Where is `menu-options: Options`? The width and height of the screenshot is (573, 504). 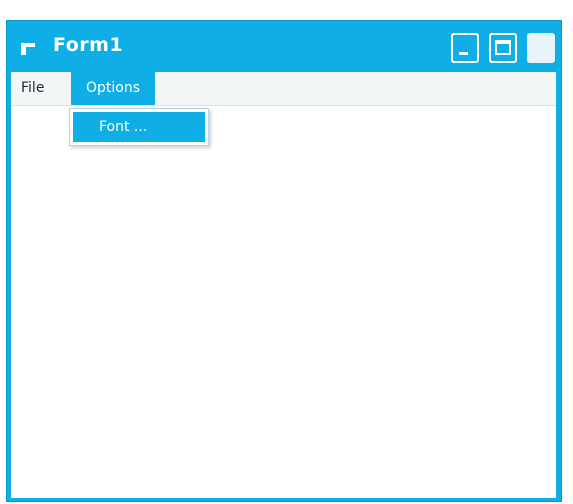 menu-options: Options is located at coordinates (113, 88).